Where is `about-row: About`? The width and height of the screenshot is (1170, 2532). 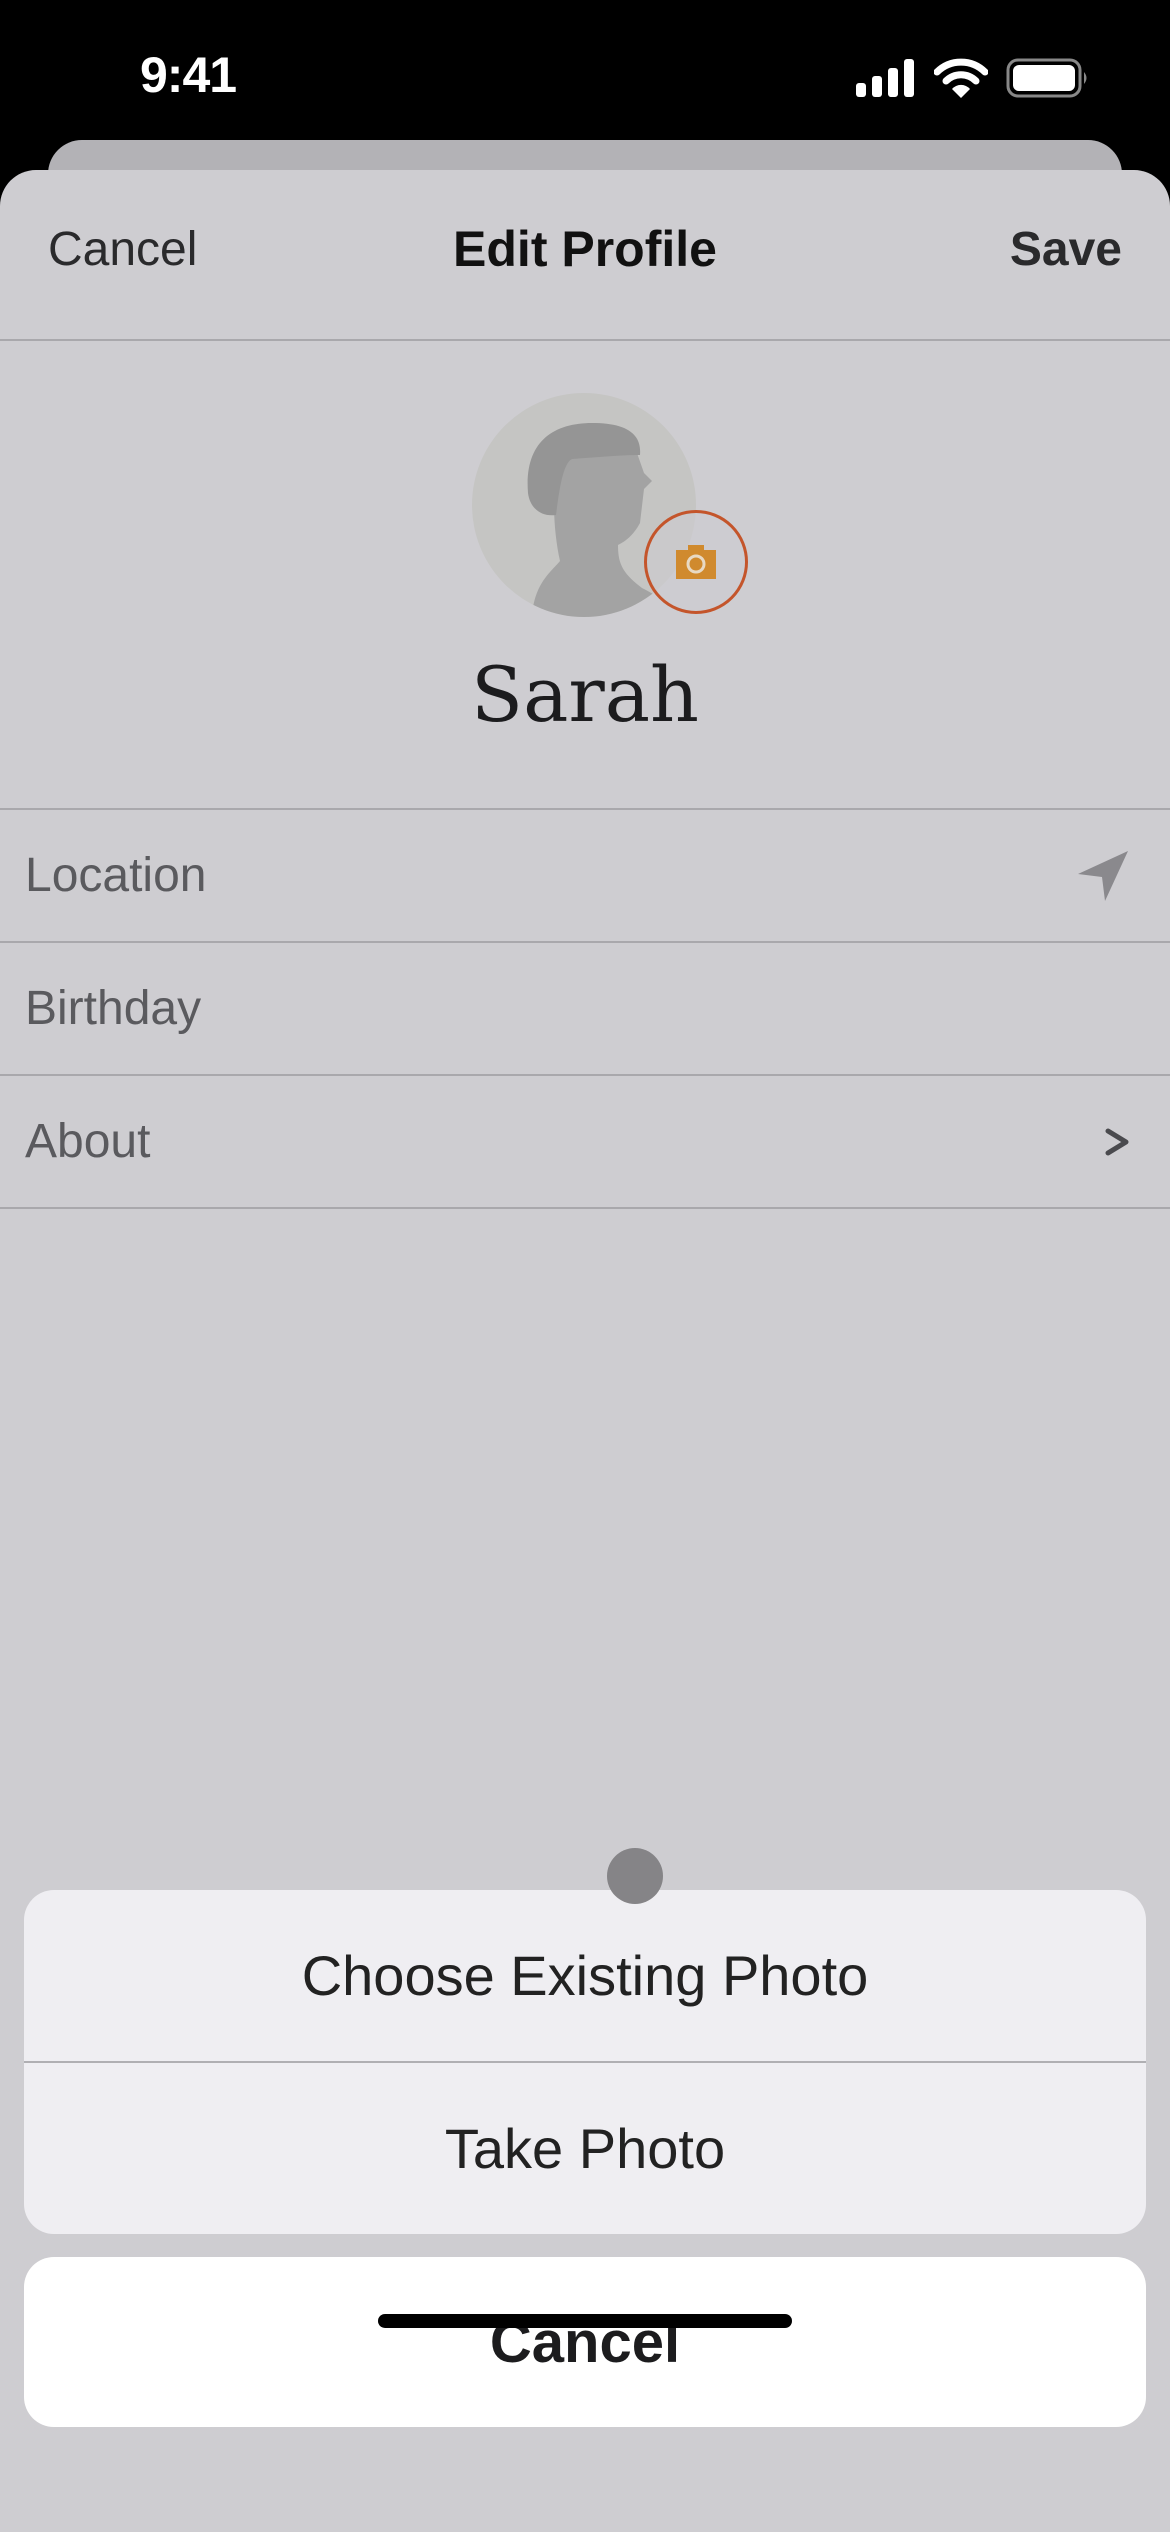 about-row: About is located at coordinates (585, 1142).